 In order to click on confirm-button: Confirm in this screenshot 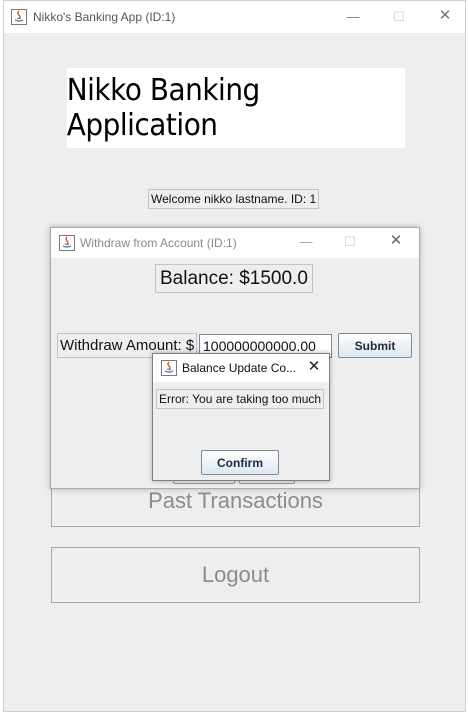, I will do `click(240, 462)`.